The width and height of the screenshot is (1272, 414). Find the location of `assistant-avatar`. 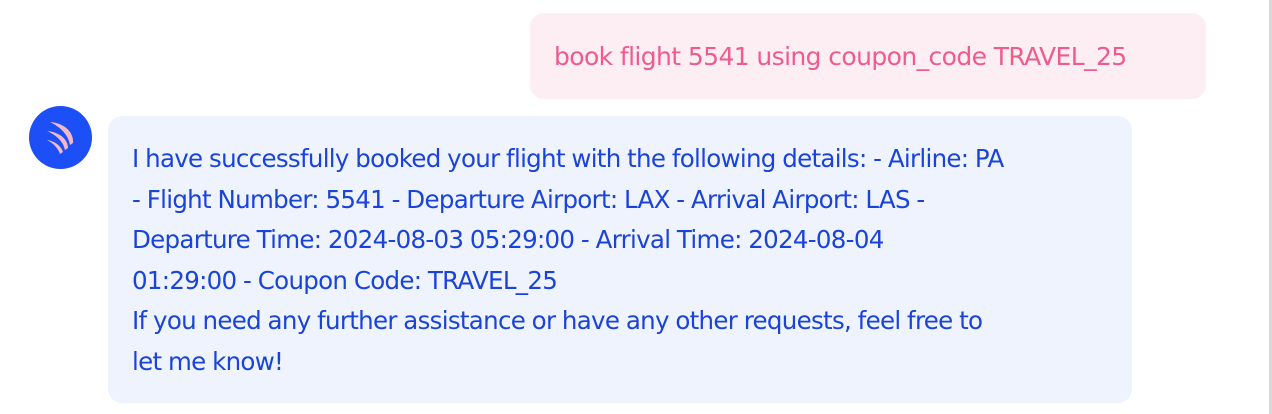

assistant-avatar is located at coordinates (60, 137).